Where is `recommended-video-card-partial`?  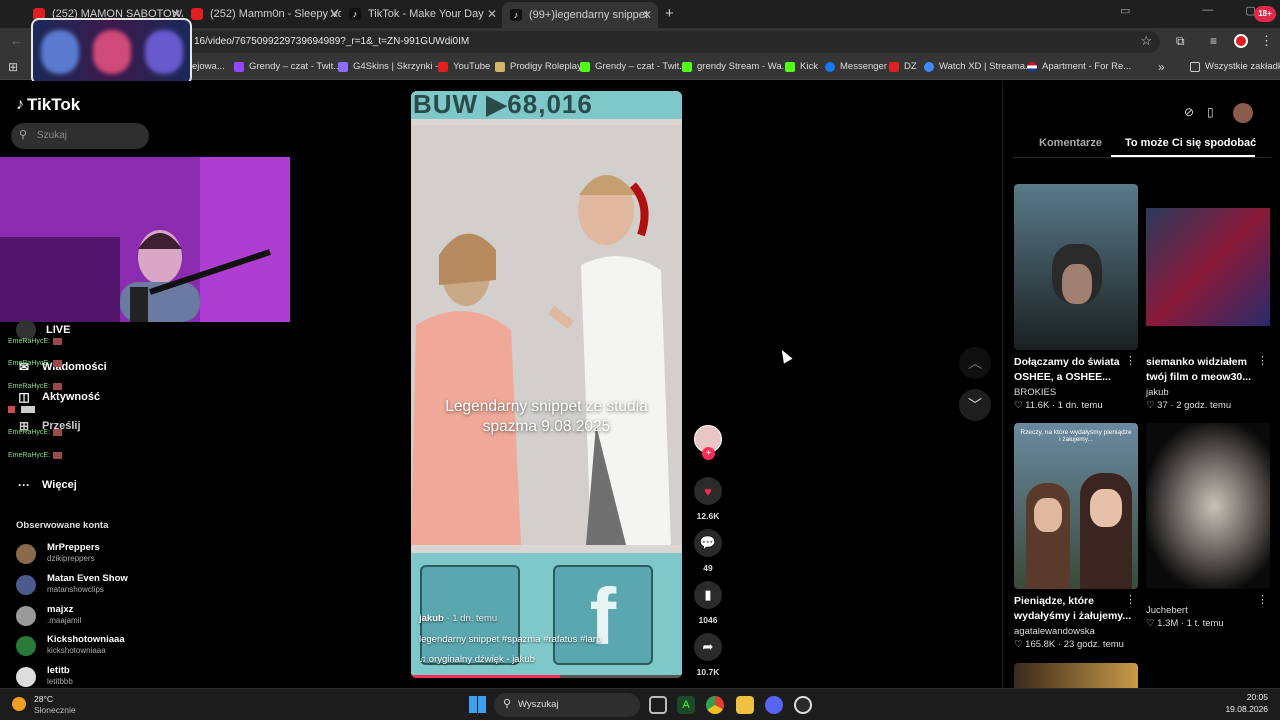
recommended-video-card-partial is located at coordinates (1076, 675).